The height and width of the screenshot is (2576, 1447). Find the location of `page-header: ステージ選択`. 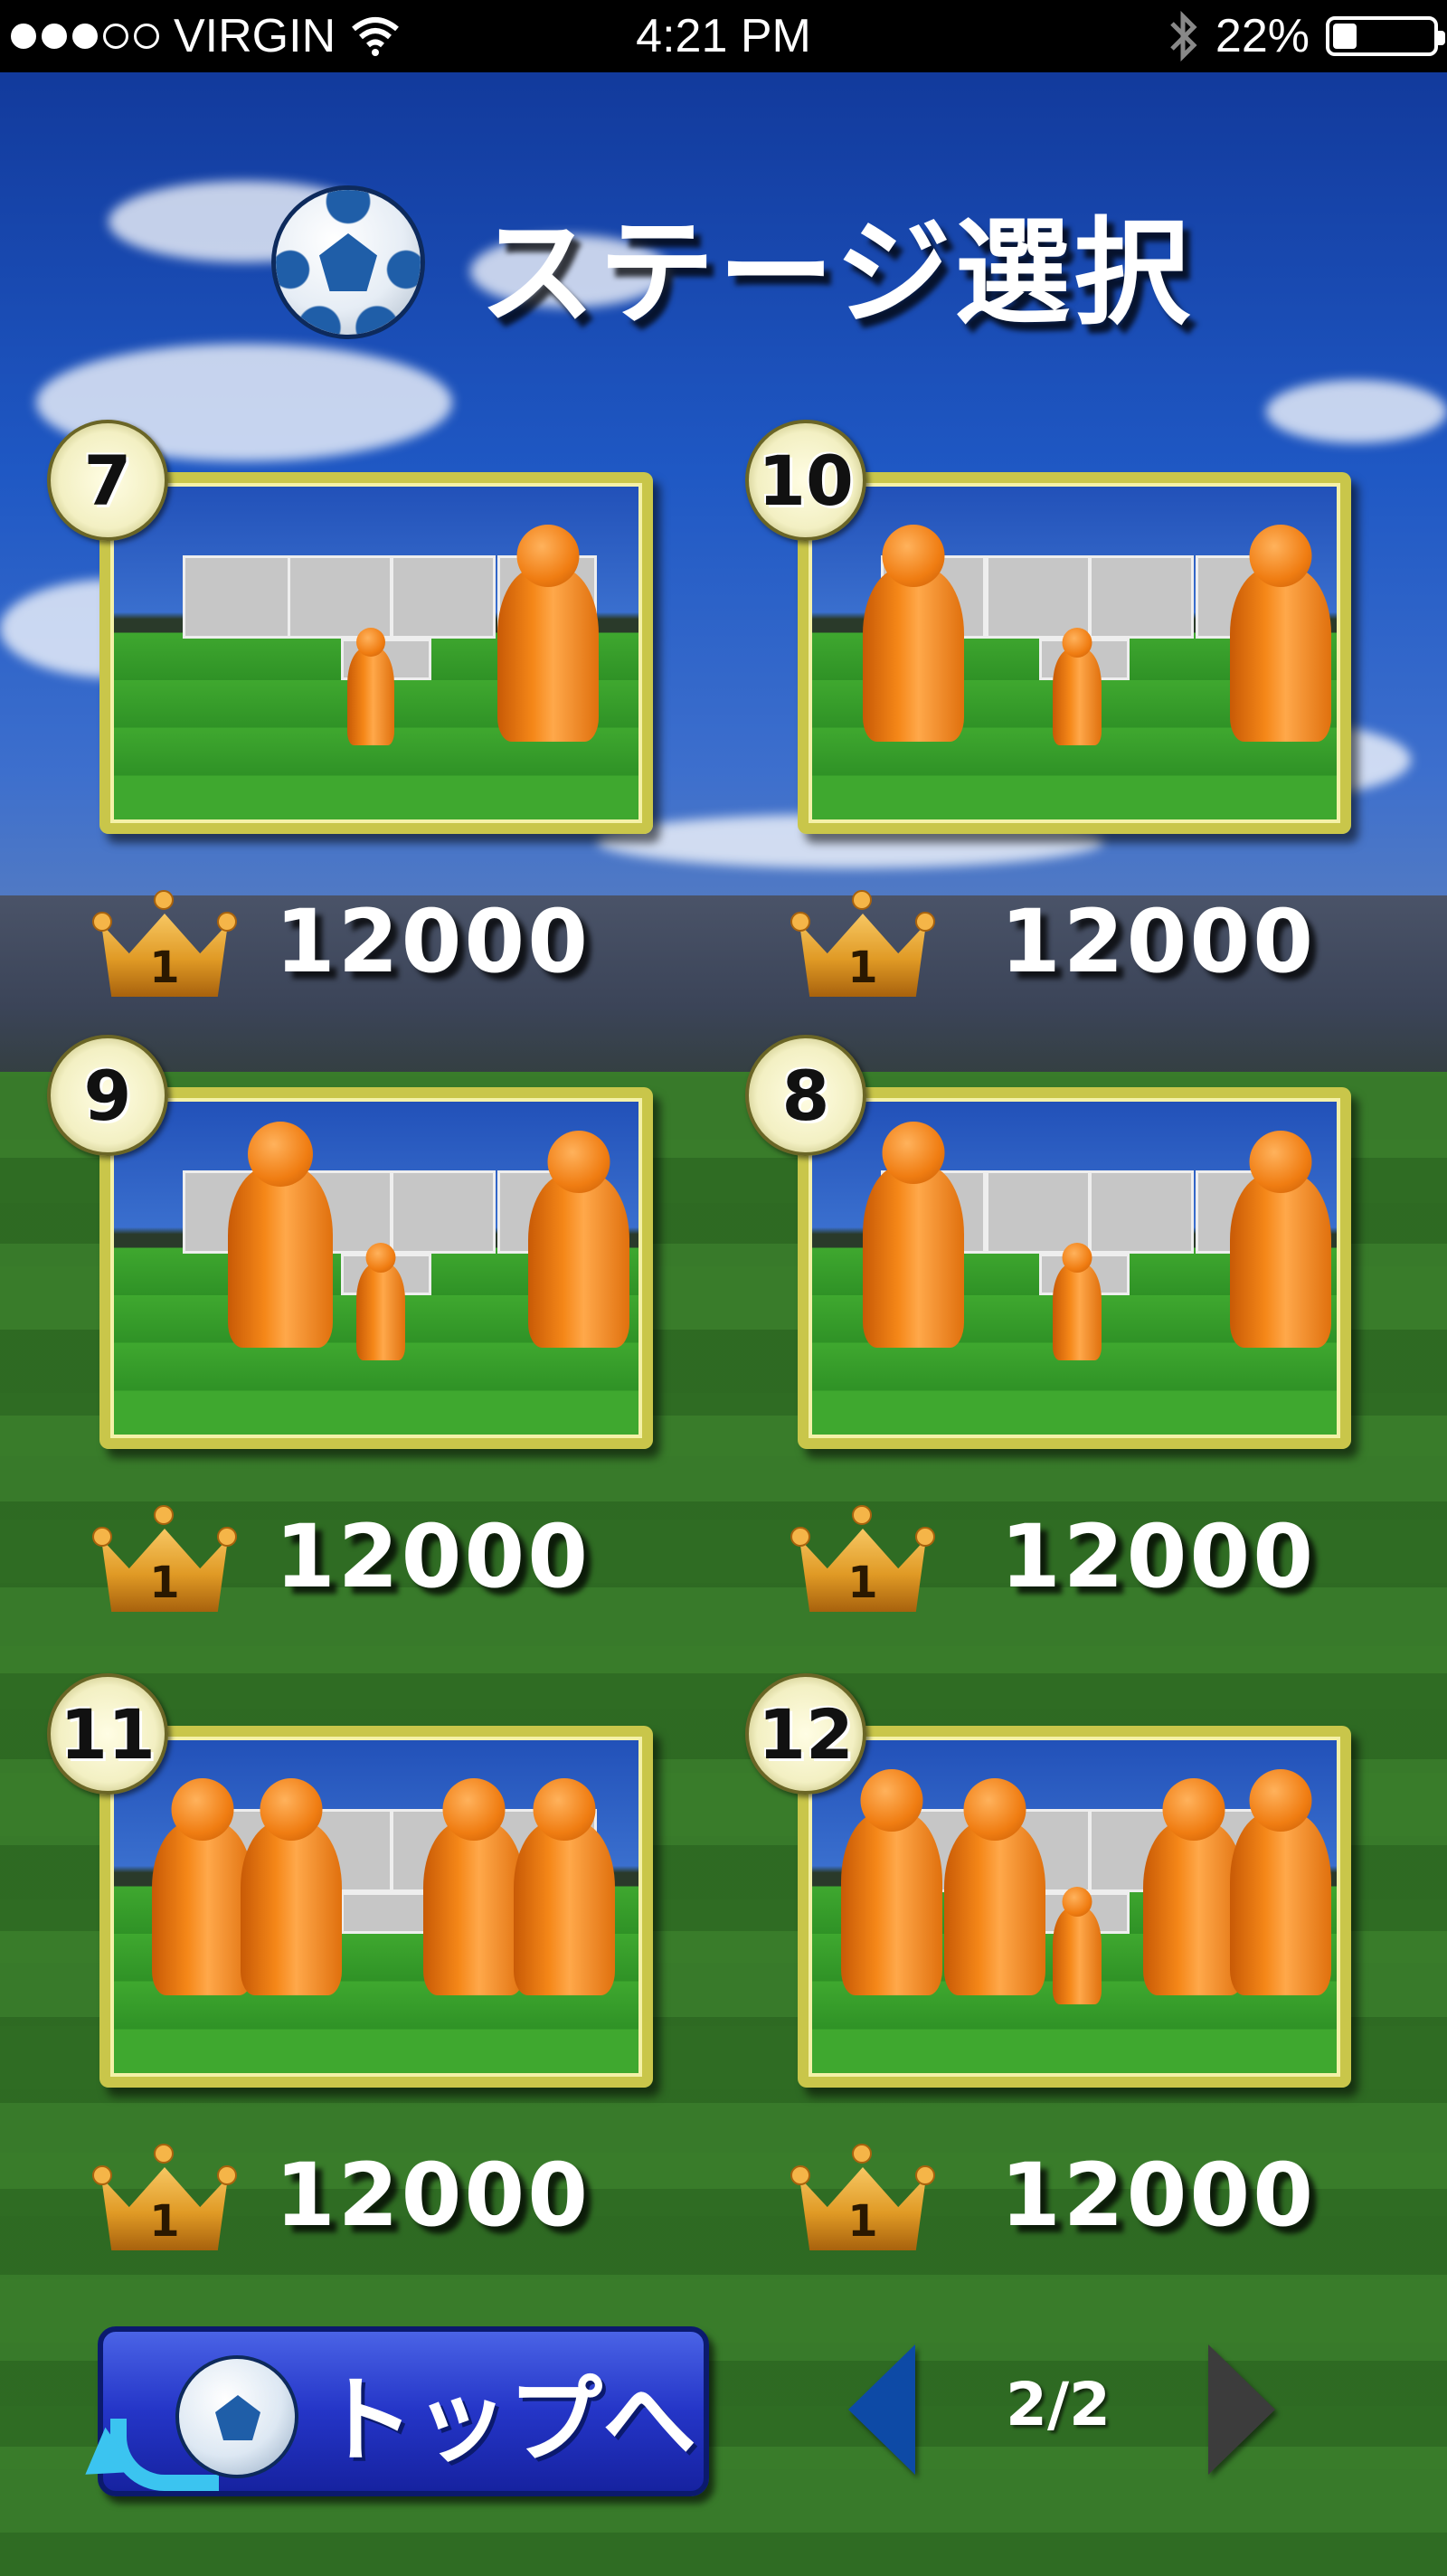

page-header: ステージ選択 is located at coordinates (732, 263).